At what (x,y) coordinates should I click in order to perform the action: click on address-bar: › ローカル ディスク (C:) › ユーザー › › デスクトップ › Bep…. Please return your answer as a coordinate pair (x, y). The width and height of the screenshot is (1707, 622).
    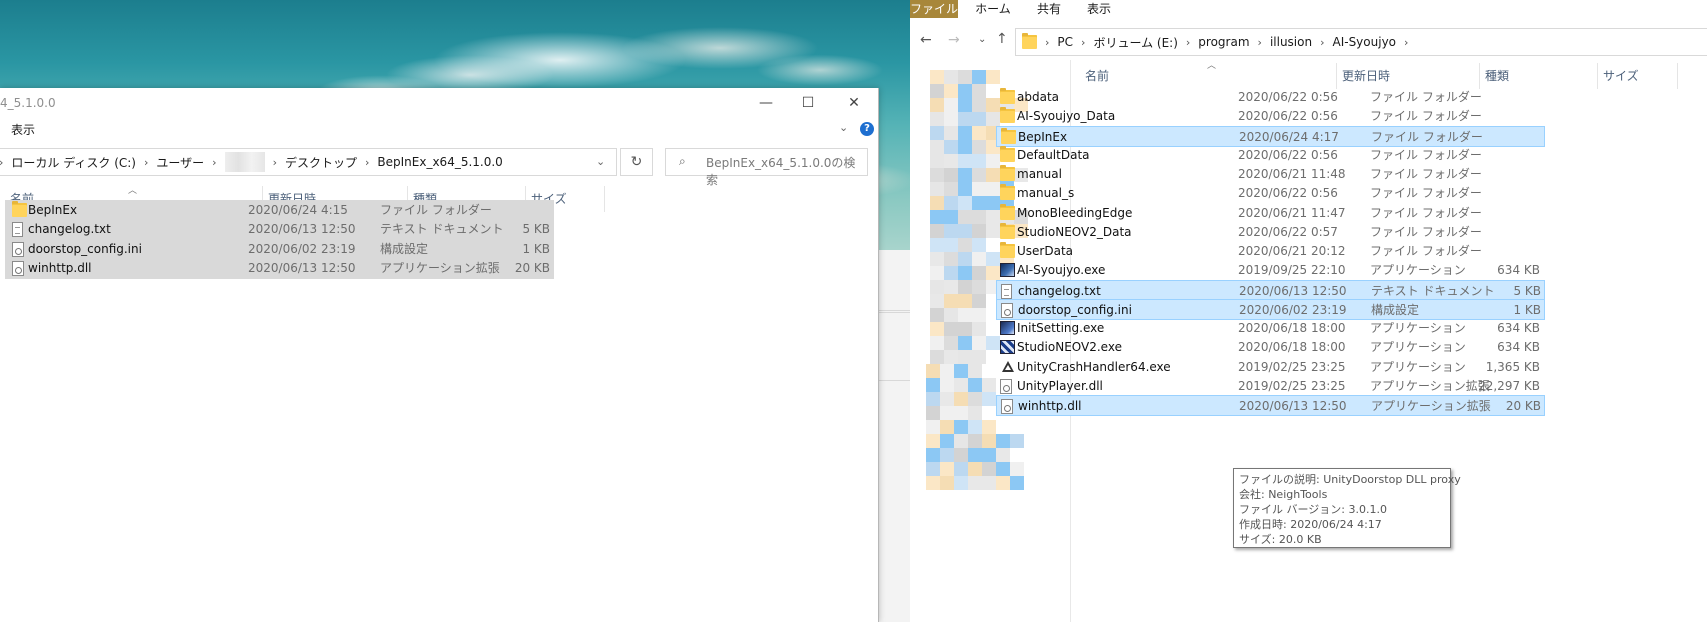
    Looking at the image, I should click on (308, 162).